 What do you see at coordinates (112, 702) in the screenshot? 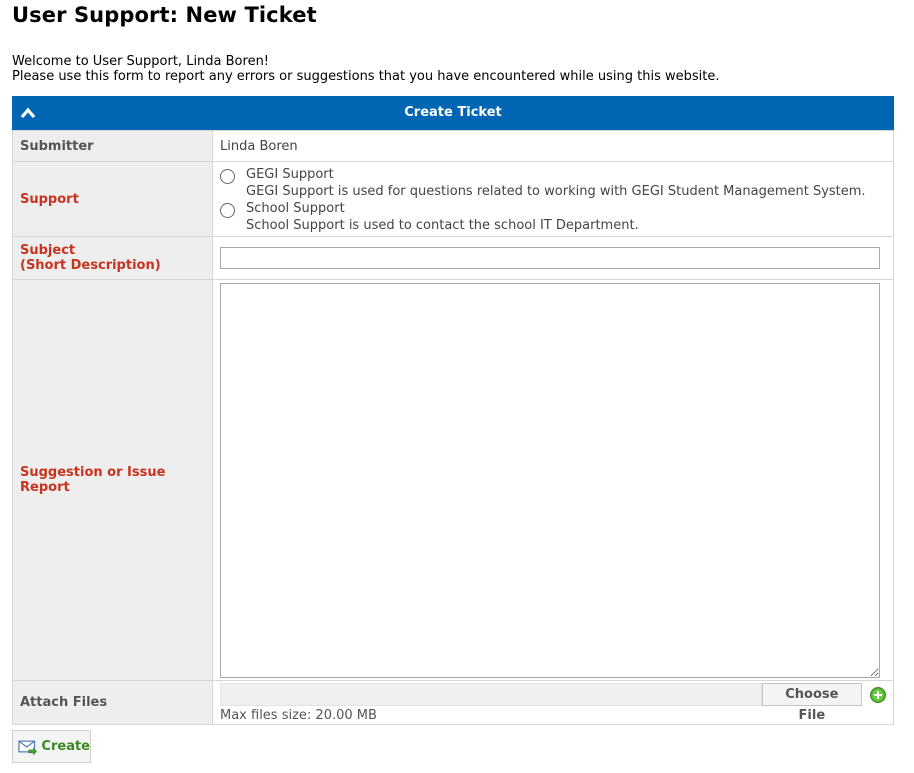
I see `attach-files-label: Attach Files` at bounding box center [112, 702].